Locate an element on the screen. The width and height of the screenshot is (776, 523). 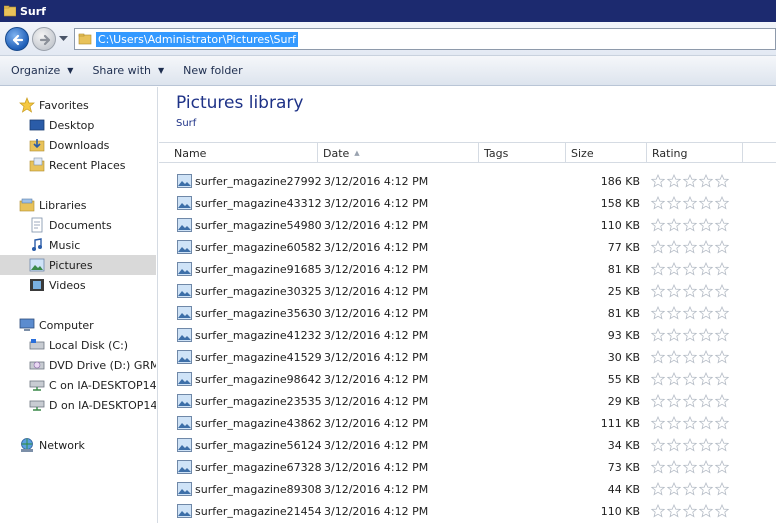
nav-pictures: Pictures is located at coordinates (78, 265).